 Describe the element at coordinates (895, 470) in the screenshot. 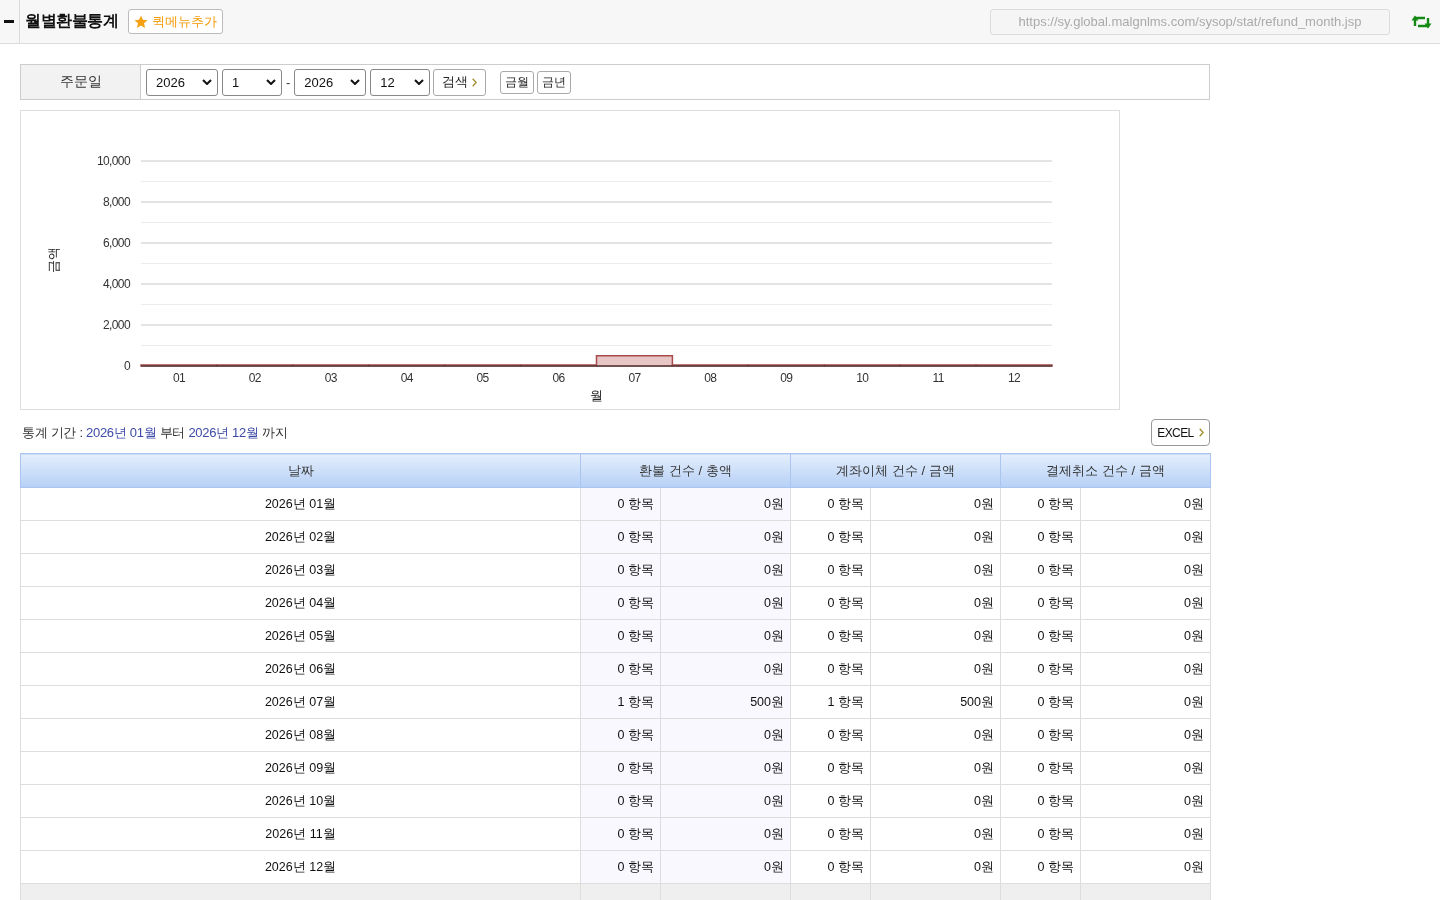

I see `column-header: 계좌이체 건수 / 금액` at that location.